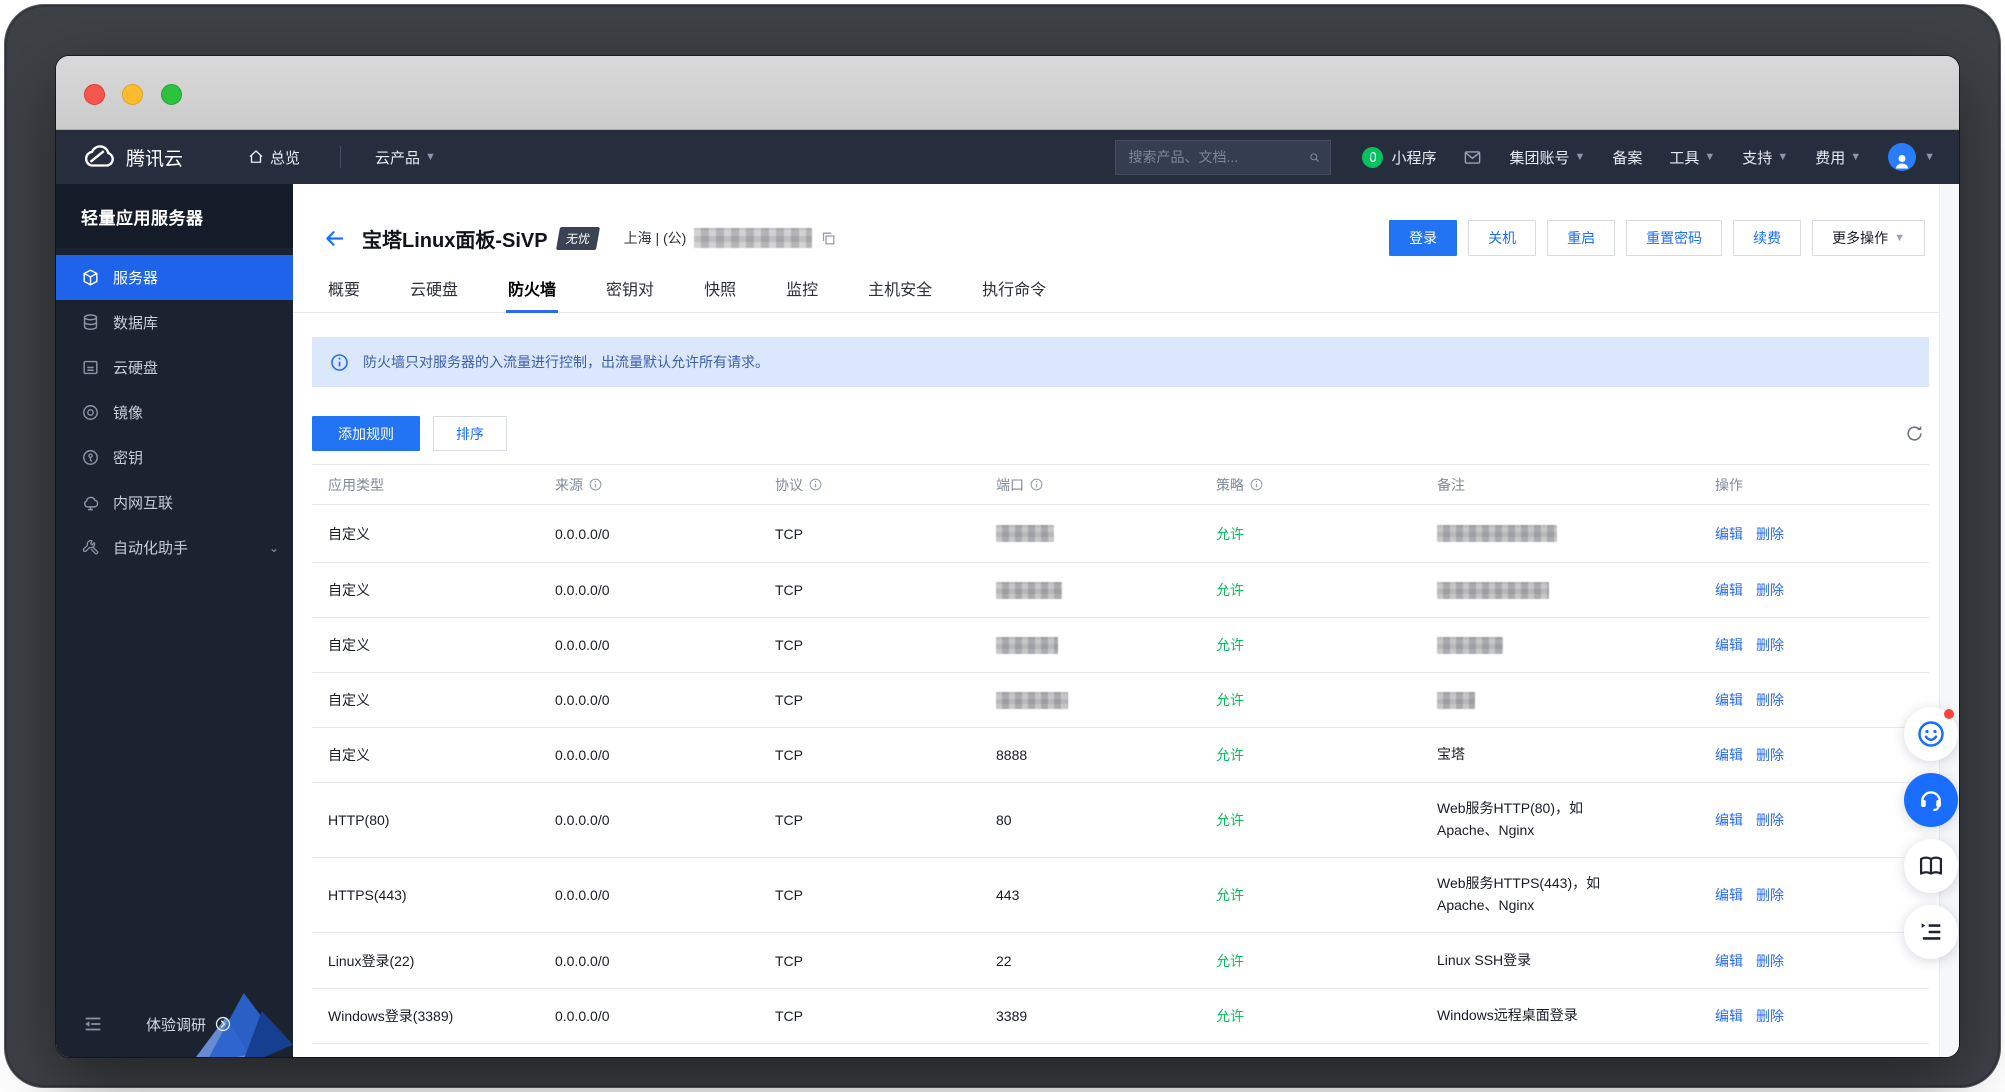 The width and height of the screenshot is (2005, 1092). I want to click on tab: 概要, so click(344, 294).